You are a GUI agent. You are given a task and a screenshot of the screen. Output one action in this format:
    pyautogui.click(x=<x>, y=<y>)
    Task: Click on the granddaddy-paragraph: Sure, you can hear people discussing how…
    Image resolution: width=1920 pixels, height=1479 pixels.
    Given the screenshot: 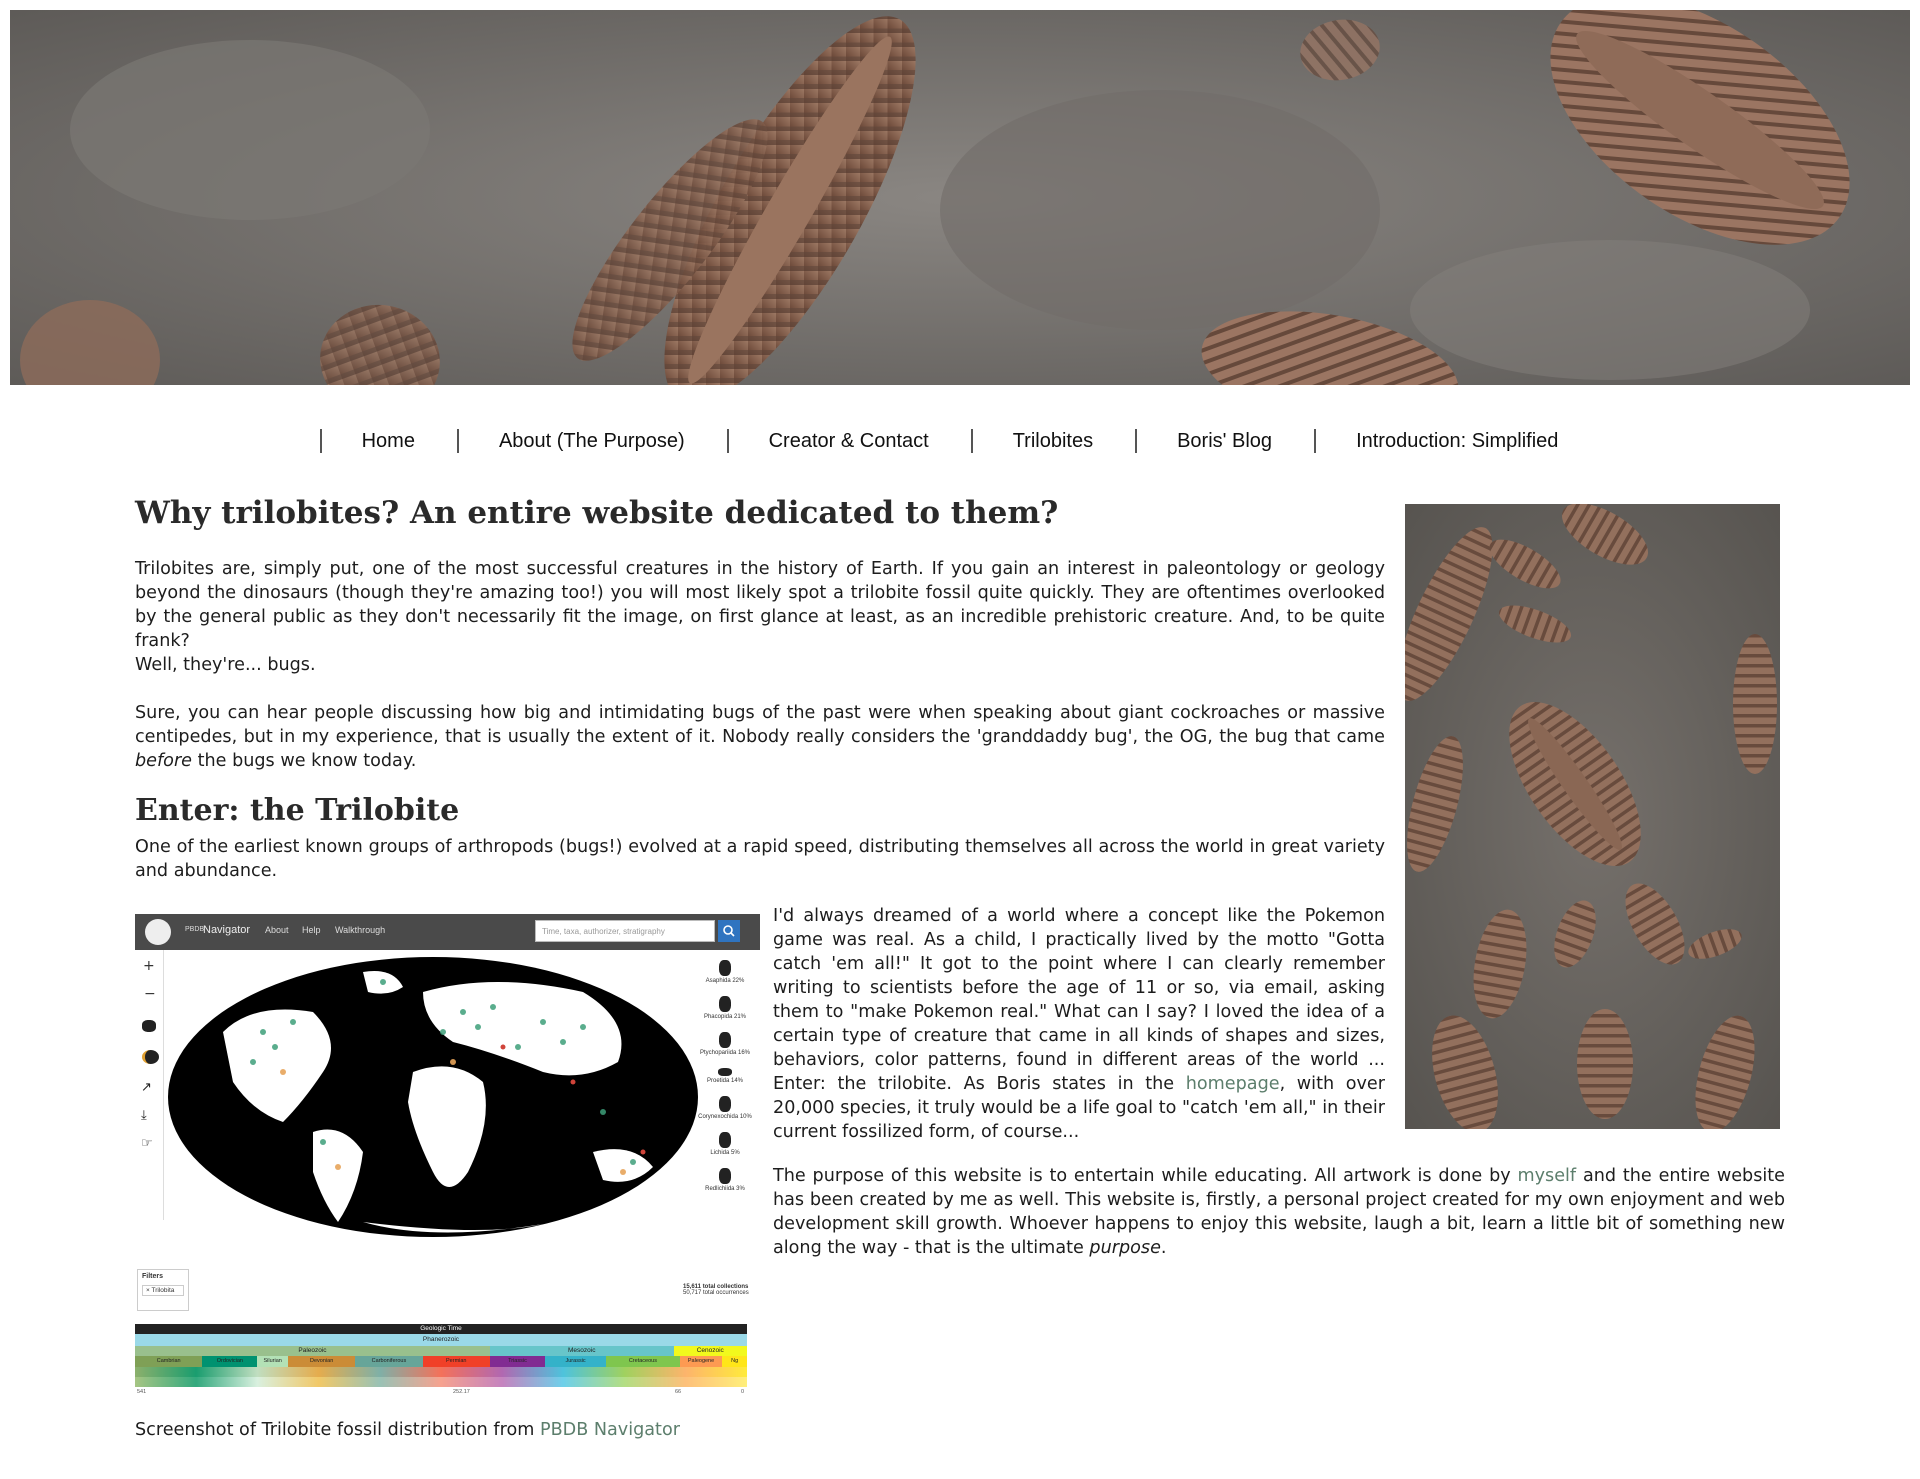 What is the action you would take?
    pyautogui.click(x=760, y=737)
    